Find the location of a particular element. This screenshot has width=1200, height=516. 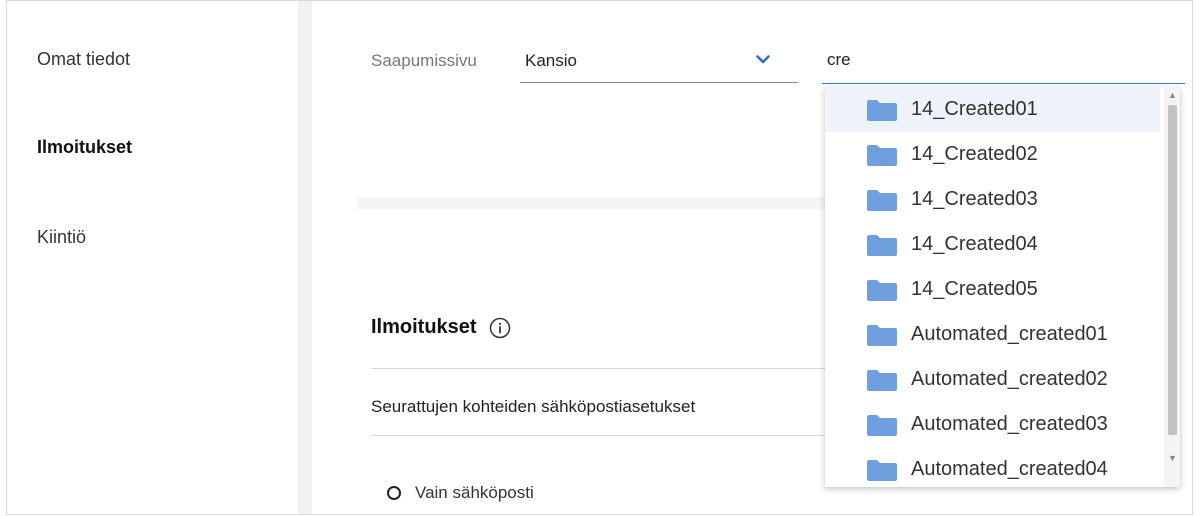

list-item-label: 14_Created02 is located at coordinates (974, 154).